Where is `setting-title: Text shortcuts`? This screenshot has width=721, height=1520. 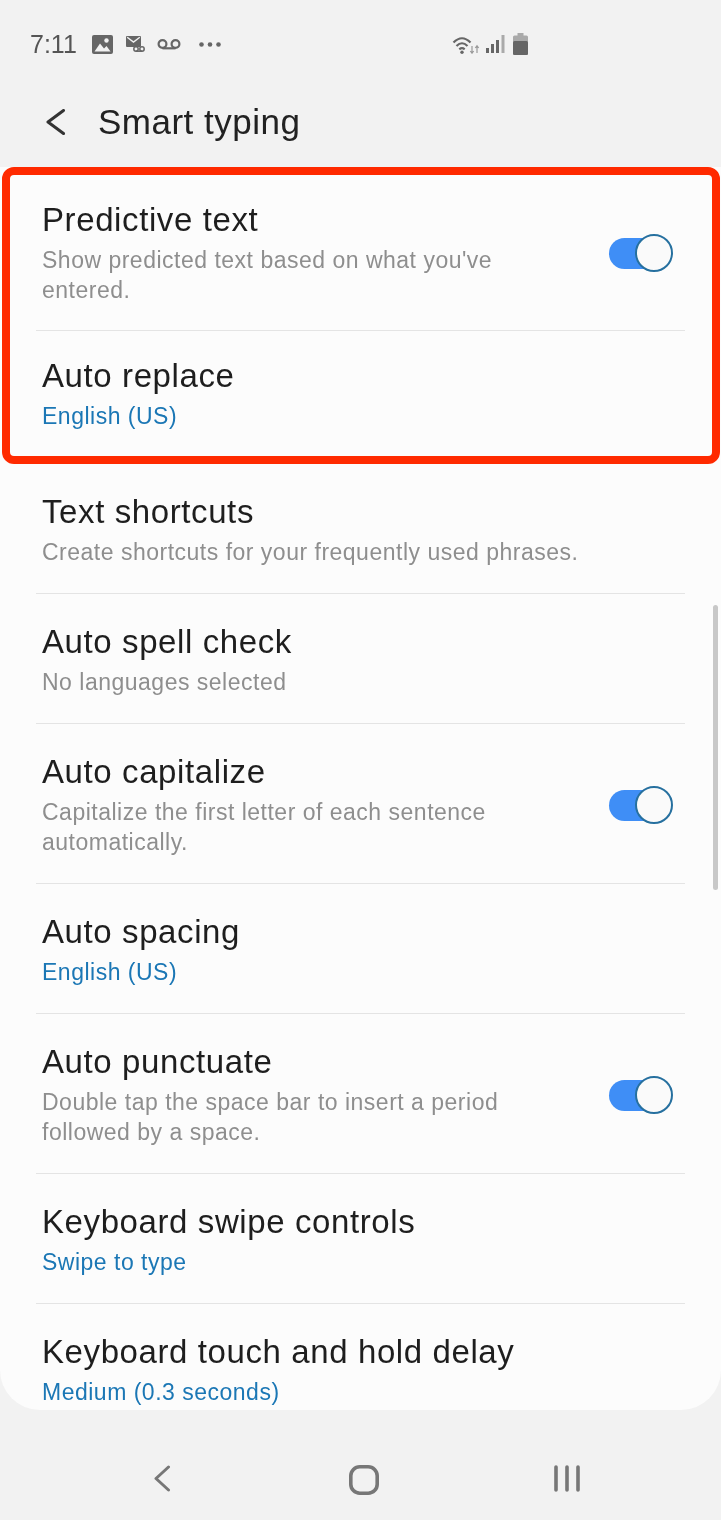 setting-title: Text shortcuts is located at coordinates (148, 512).